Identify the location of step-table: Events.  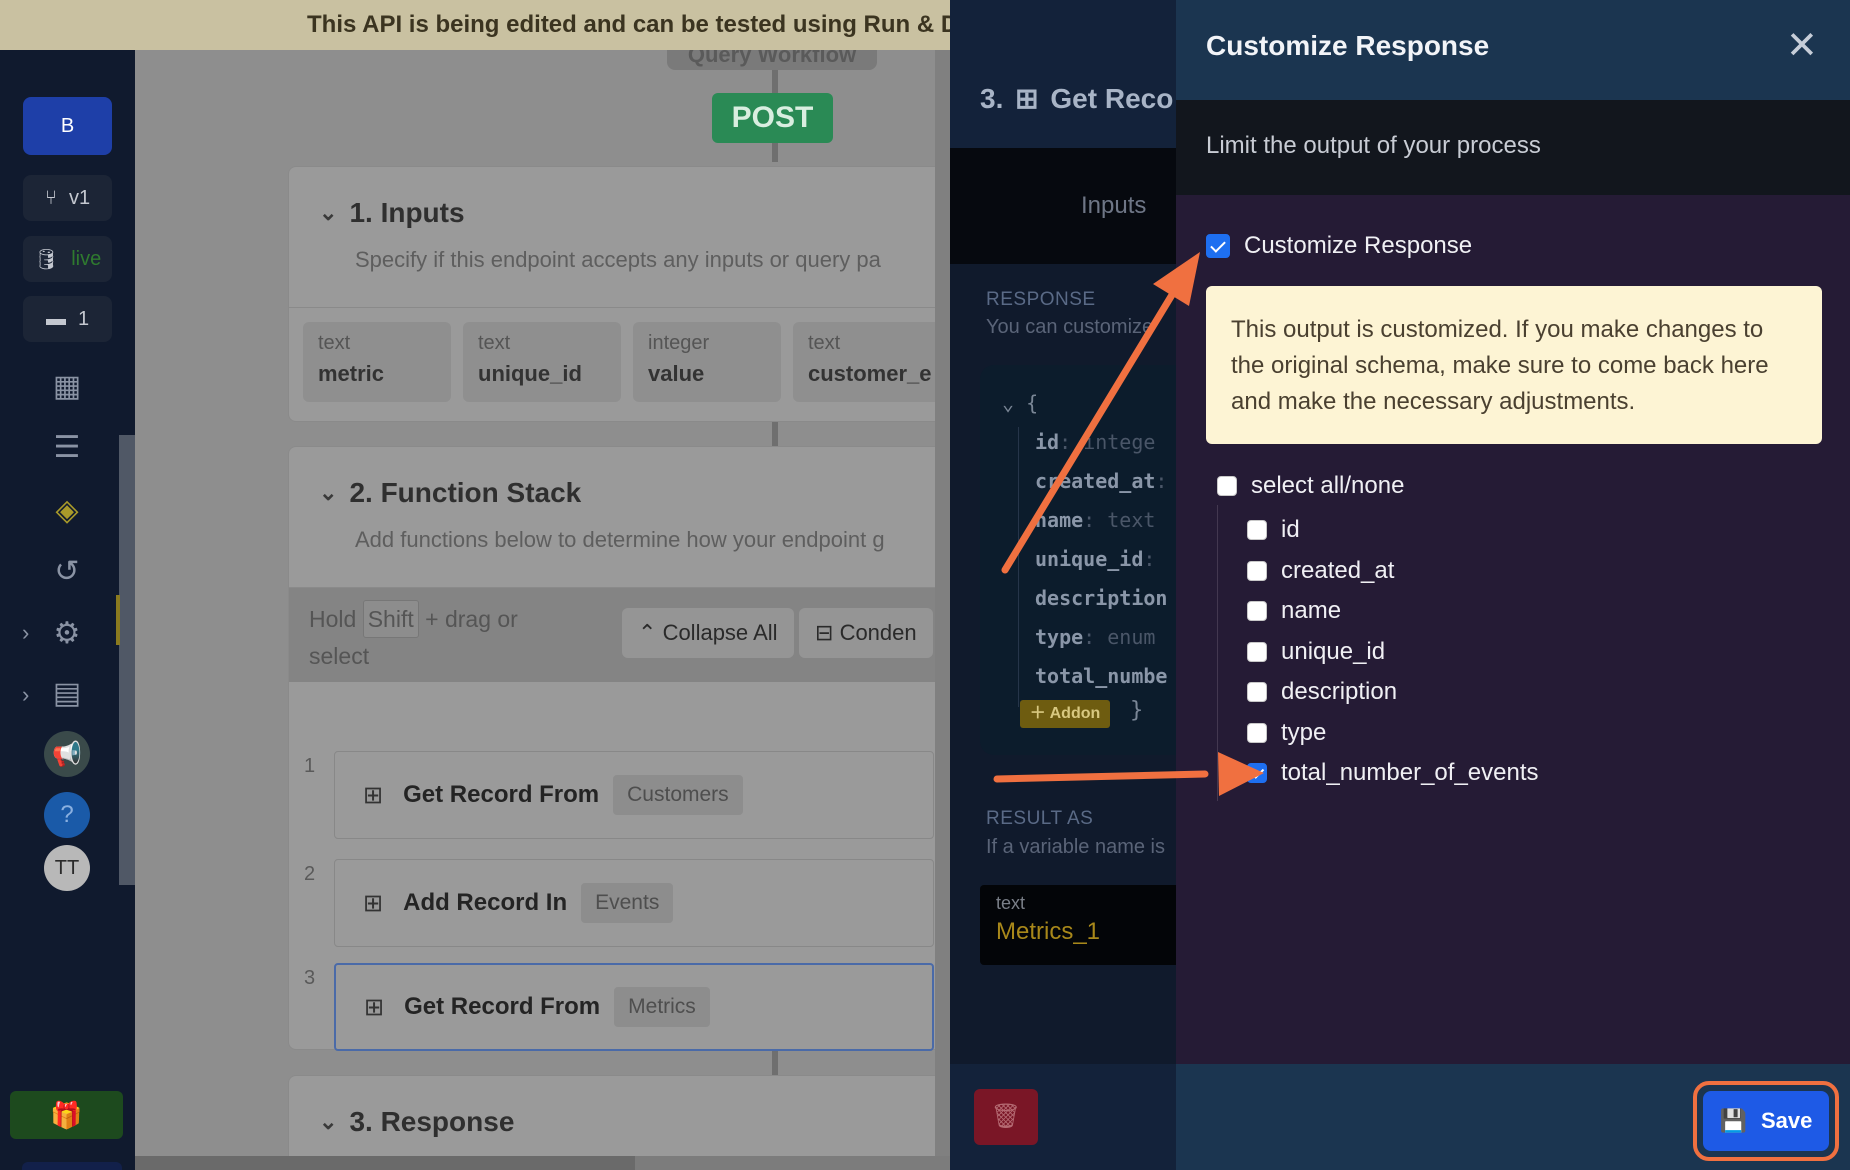
(627, 903).